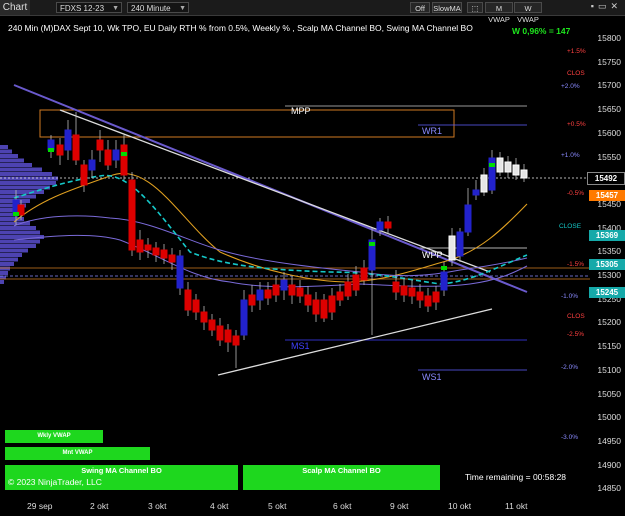 This screenshot has height=516, width=625. Describe the element at coordinates (355, 342) in the screenshot. I see `trendline-white-lower` at that location.